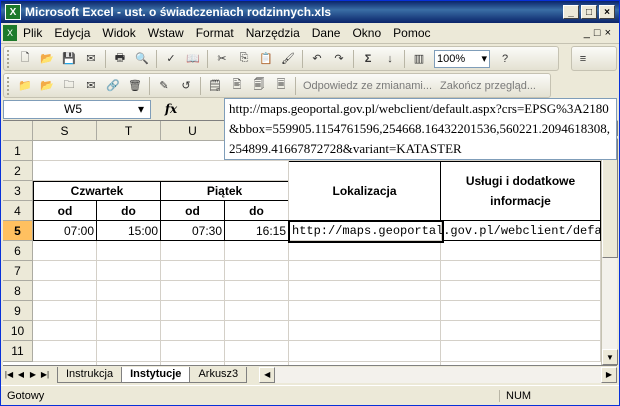  I want to click on spelling-icon: ✓, so click(171, 59).